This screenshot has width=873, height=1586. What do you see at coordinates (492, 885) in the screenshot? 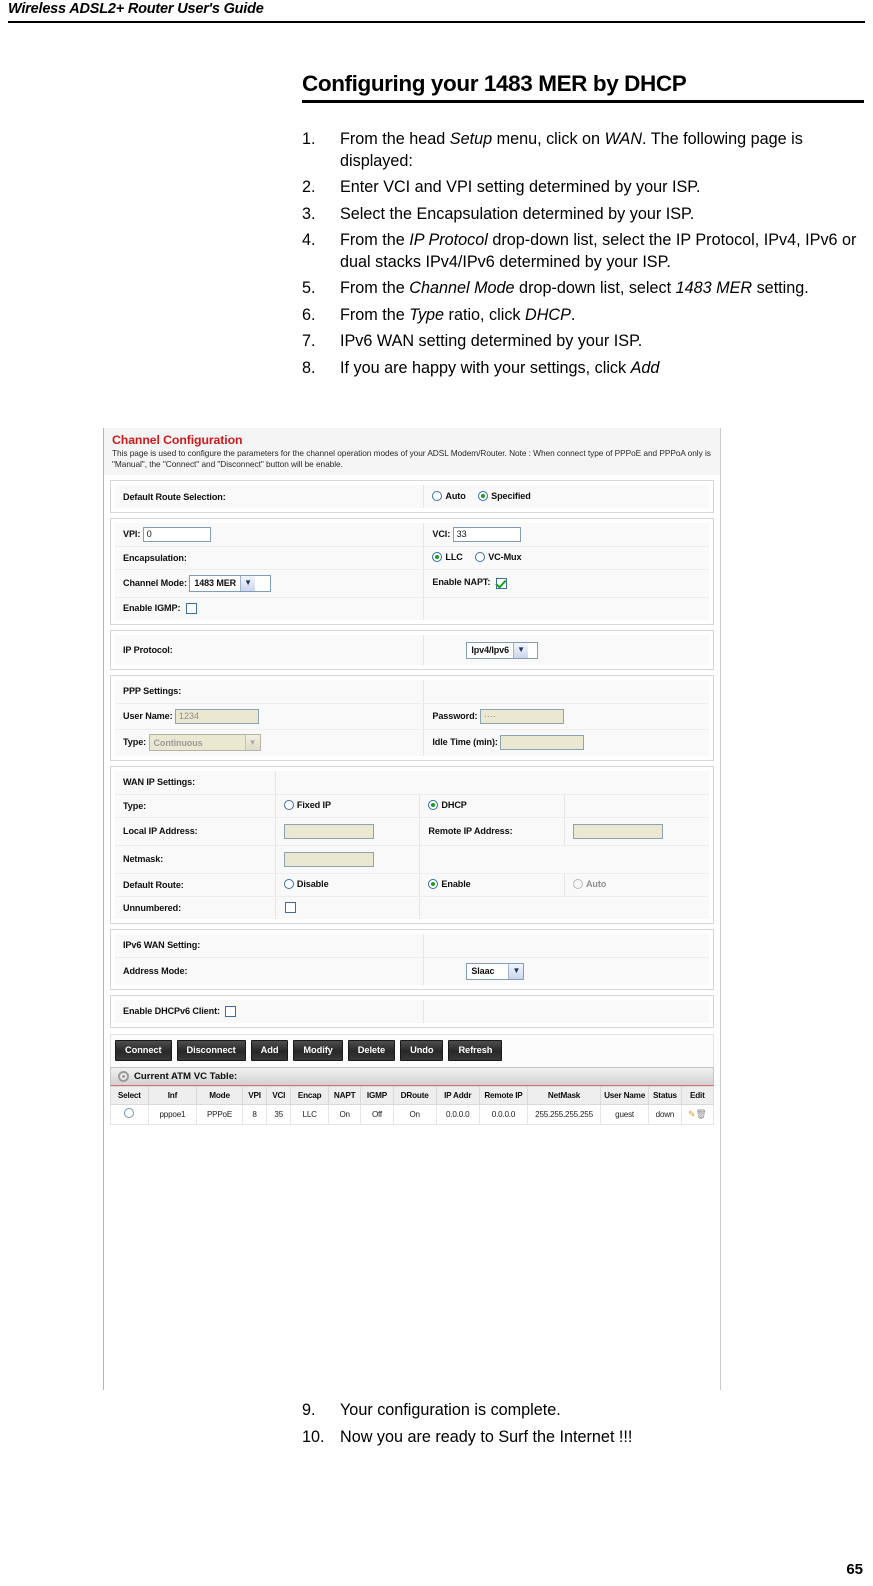
I see `default-route-enable-cell: Enable` at bounding box center [492, 885].